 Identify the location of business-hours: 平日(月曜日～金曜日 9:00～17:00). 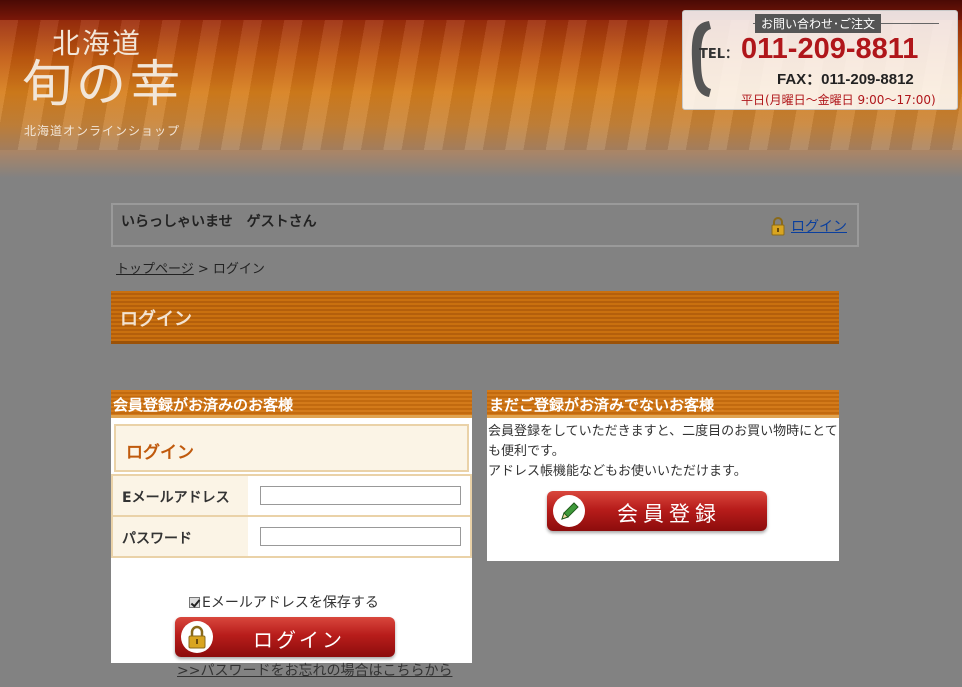
(838, 100).